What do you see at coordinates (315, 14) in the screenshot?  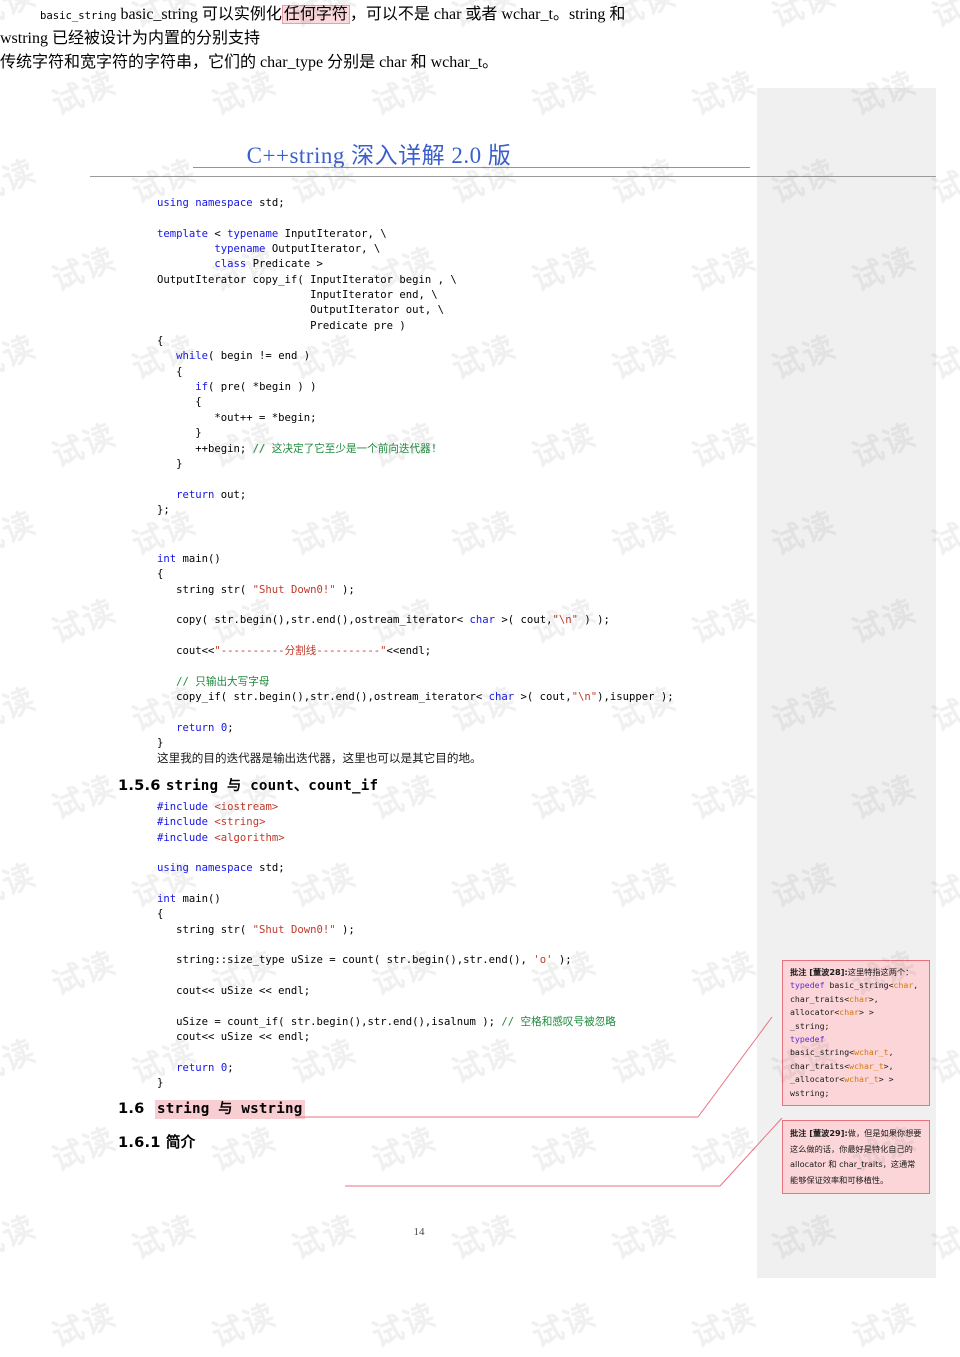 I see `paragraph-highlight-any-char: 任何字符` at bounding box center [315, 14].